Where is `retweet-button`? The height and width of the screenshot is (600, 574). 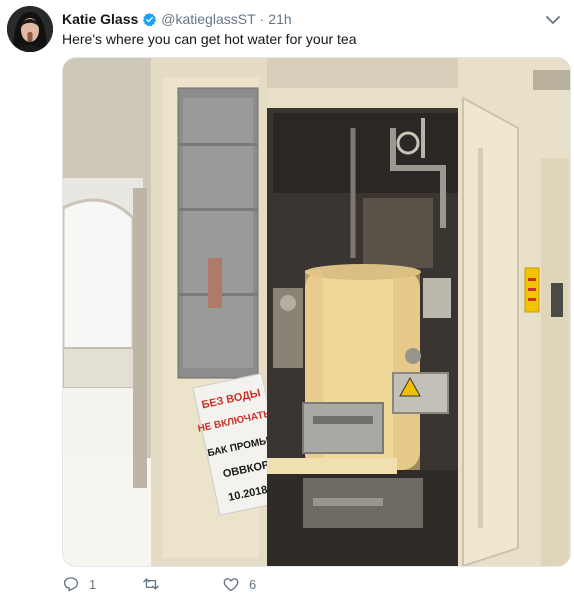
retweet-button is located at coordinates (155, 584).